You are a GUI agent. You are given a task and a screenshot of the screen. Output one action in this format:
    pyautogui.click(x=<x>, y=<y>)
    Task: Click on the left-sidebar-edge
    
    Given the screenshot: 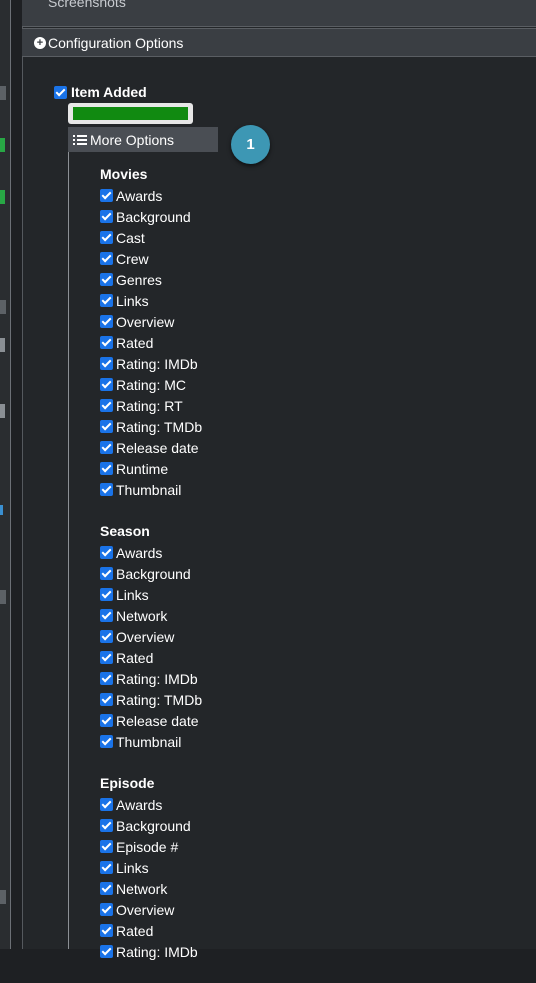 What is the action you would take?
    pyautogui.click(x=5, y=474)
    